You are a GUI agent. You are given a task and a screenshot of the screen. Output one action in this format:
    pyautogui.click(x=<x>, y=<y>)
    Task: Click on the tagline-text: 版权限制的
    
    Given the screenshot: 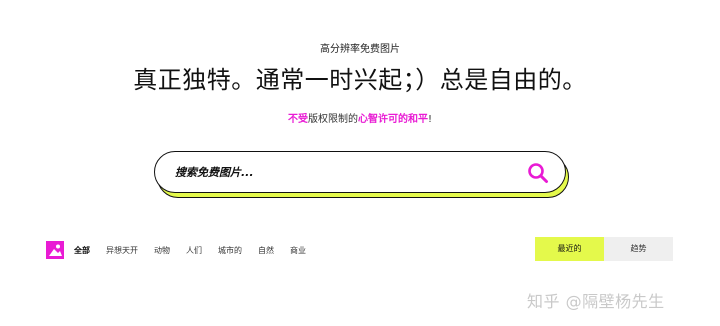 What is the action you would take?
    pyautogui.click(x=332, y=119)
    